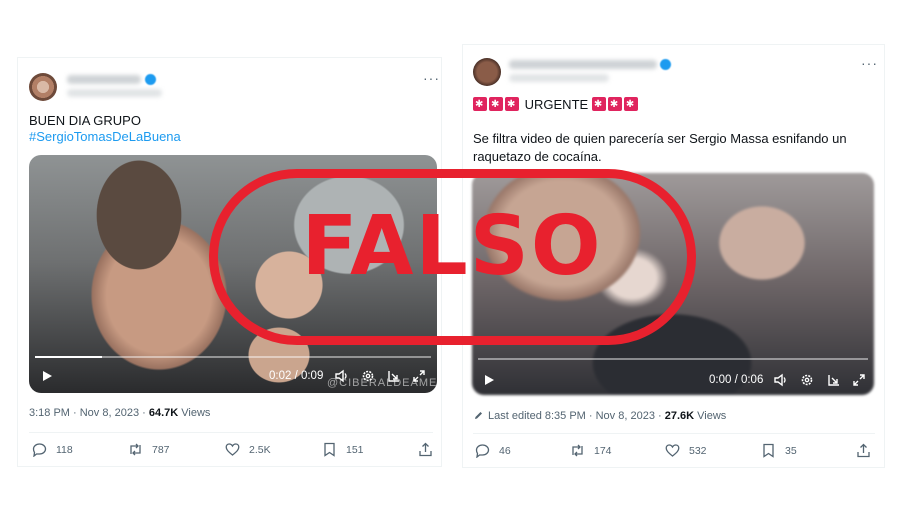 The image size is (900, 507). What do you see at coordinates (89, 413) in the screenshot?
I see `timestamp: 3:18 PM · Nov 8, 2023 ·` at bounding box center [89, 413].